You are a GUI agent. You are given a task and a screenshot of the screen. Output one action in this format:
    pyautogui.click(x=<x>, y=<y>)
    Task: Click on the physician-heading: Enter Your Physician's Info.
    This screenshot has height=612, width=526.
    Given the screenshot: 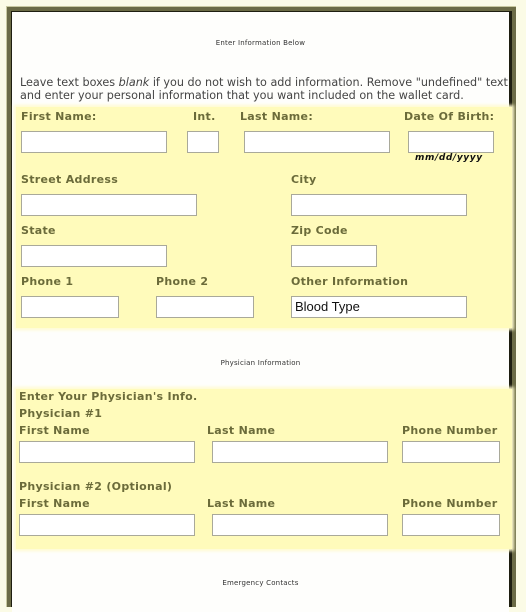 What is the action you would take?
    pyautogui.click(x=108, y=396)
    